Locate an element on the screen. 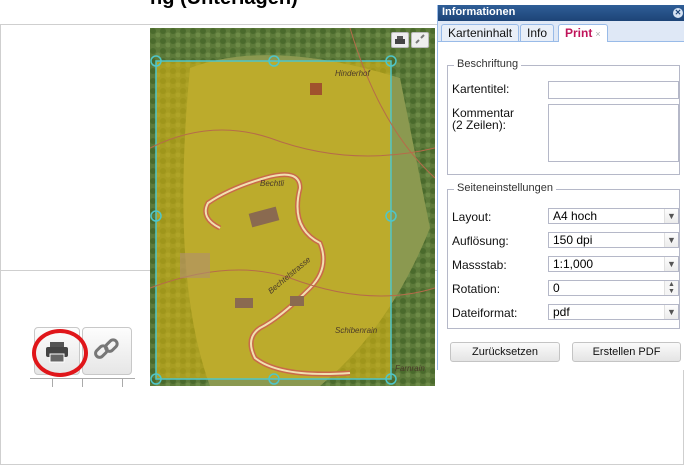 The width and height of the screenshot is (684, 465). spinner-icon: ▲ ▼ is located at coordinates (671, 288).